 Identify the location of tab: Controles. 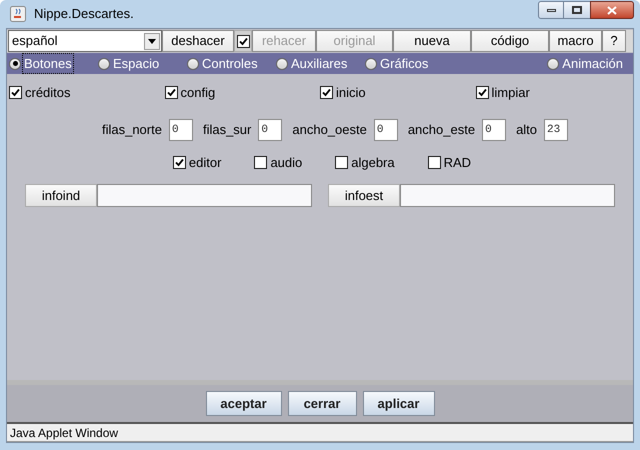
(231, 64).